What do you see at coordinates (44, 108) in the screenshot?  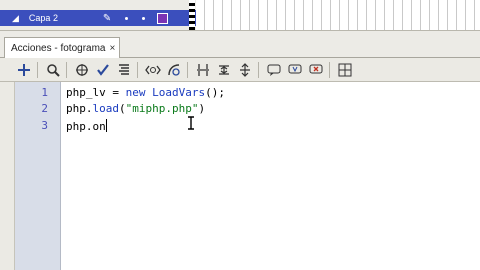 I see `line-number: 2` at bounding box center [44, 108].